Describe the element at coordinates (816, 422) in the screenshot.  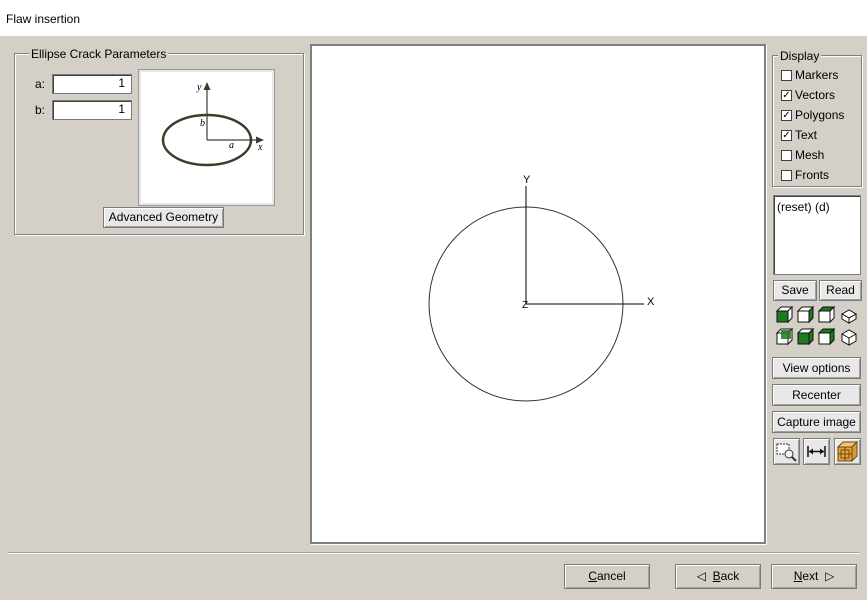
I see `capture-image-button: Capture image` at that location.